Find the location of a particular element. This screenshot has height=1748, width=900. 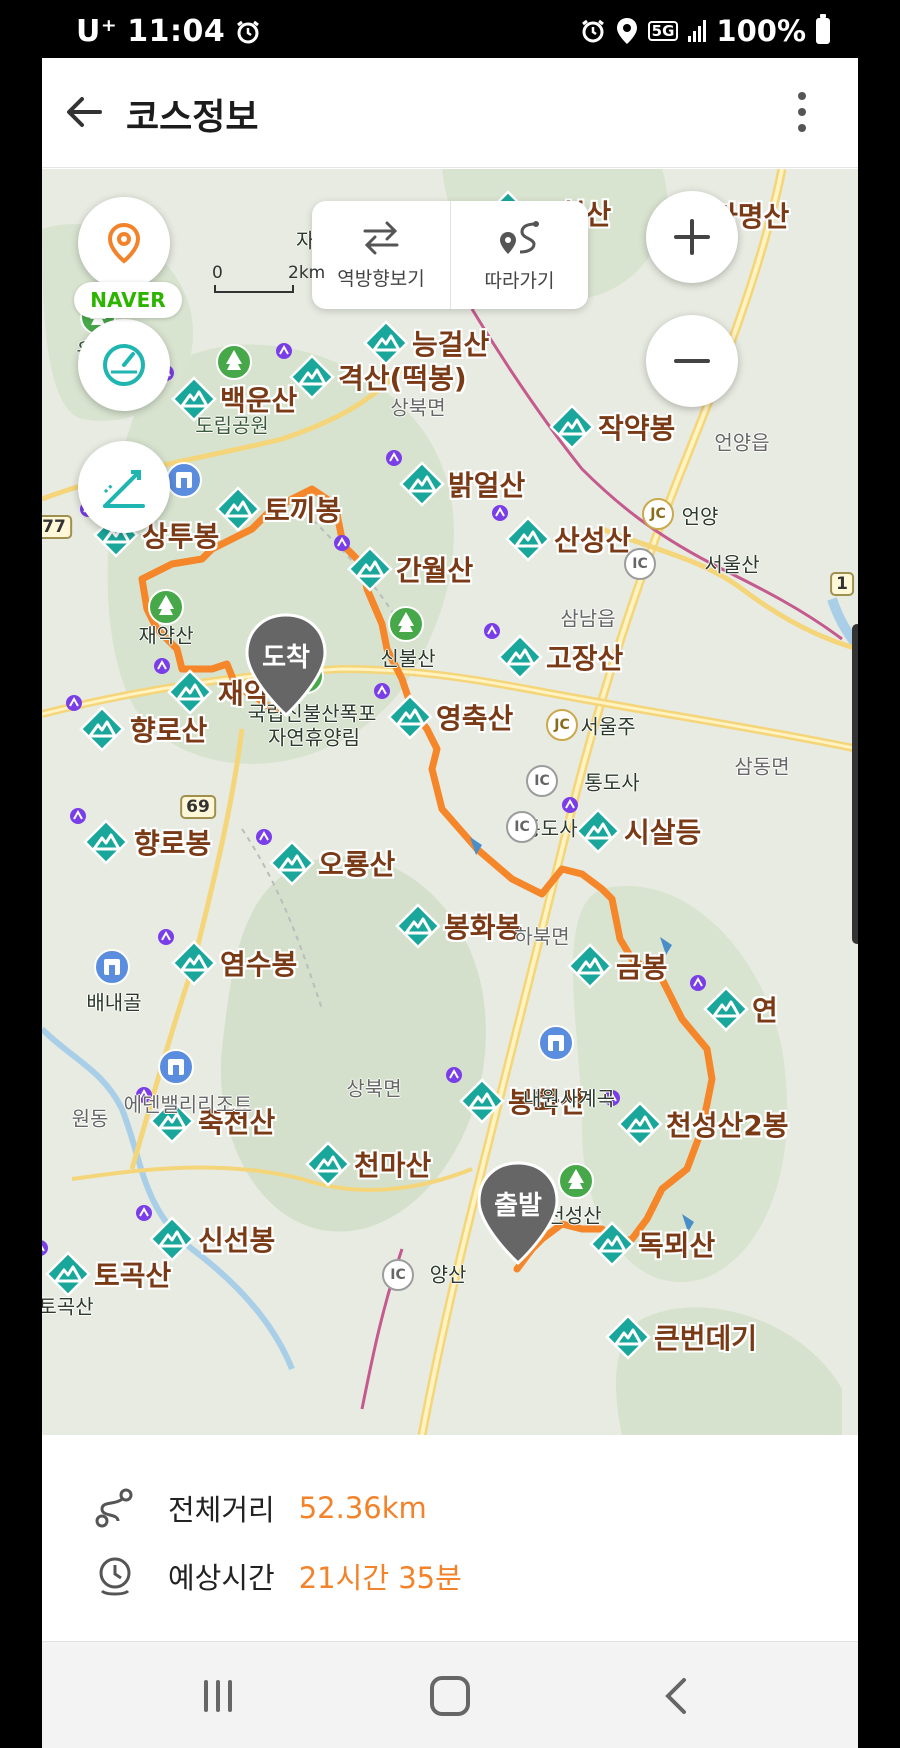

location-icon is located at coordinates (626, 31).